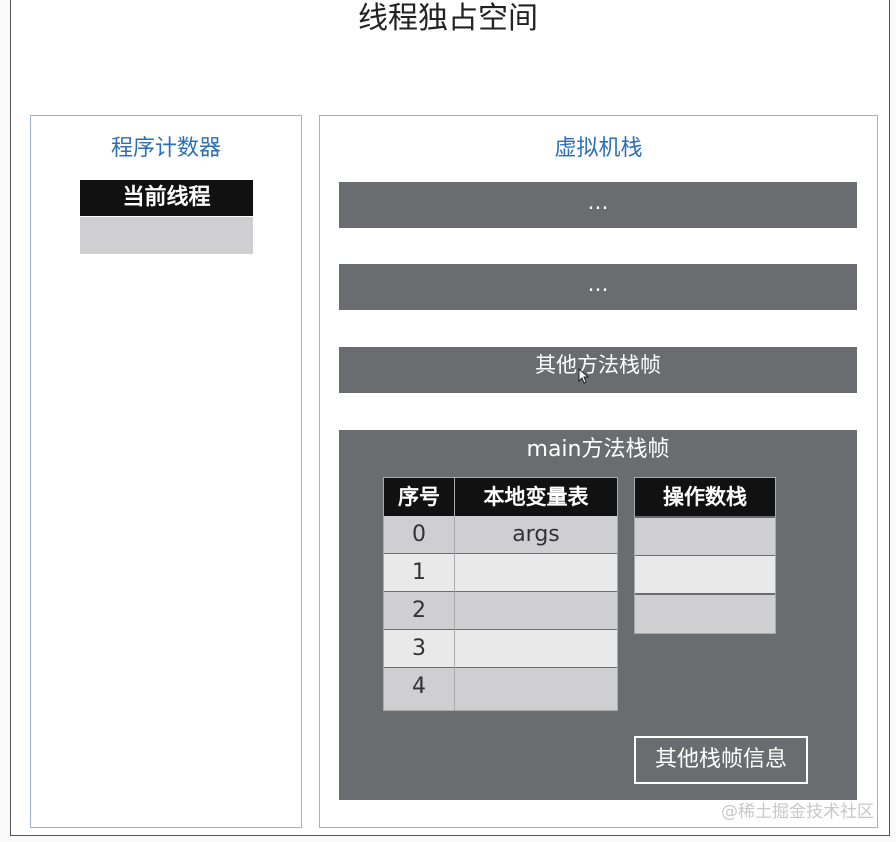 This screenshot has height=842, width=896. I want to click on table-row-index: 0, so click(419, 534).